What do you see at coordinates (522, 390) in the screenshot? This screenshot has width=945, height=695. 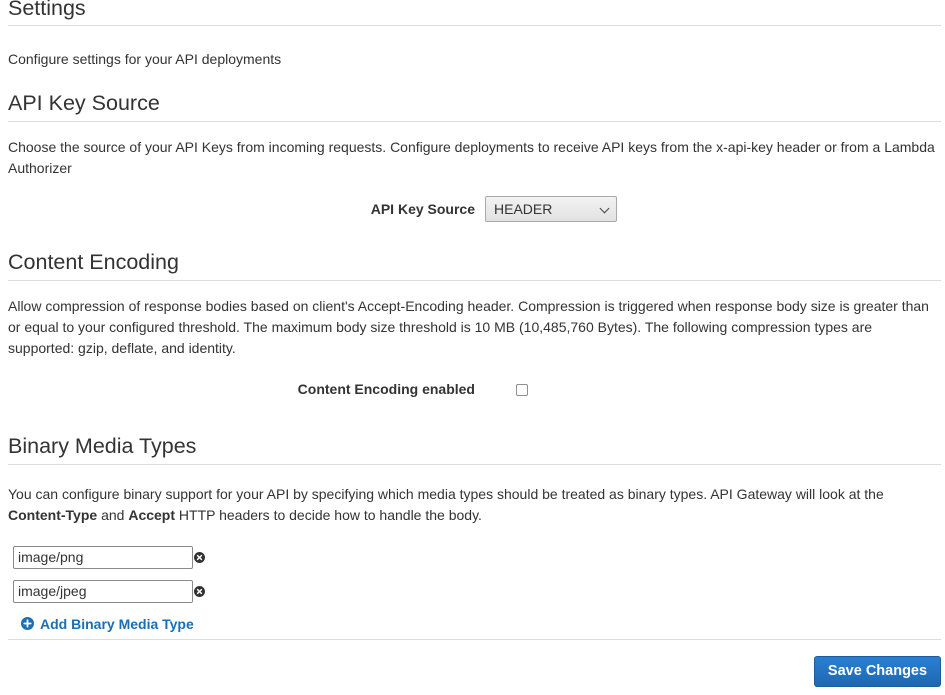 I see `content-encoding-checkbox` at bounding box center [522, 390].